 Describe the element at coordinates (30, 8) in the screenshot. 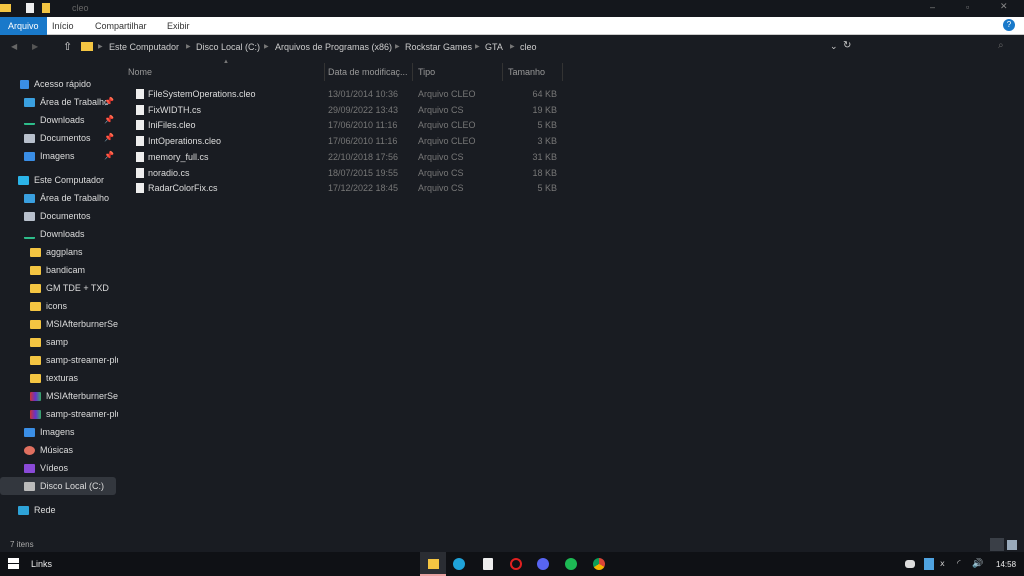

I see `properties-icon` at that location.